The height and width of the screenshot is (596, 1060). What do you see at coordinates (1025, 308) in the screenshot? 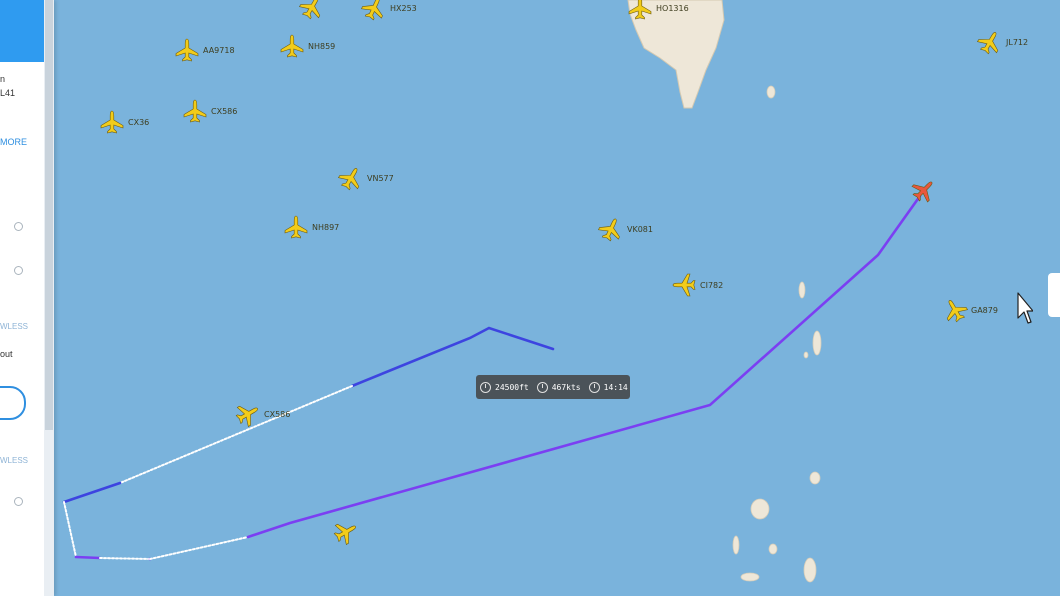
I see `mouse-cursor-icon` at bounding box center [1025, 308].